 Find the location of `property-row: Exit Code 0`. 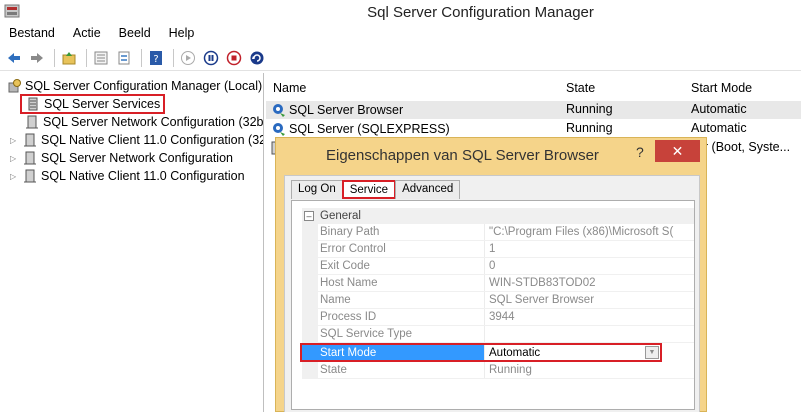

property-row: Exit Code 0 is located at coordinates (498, 266).